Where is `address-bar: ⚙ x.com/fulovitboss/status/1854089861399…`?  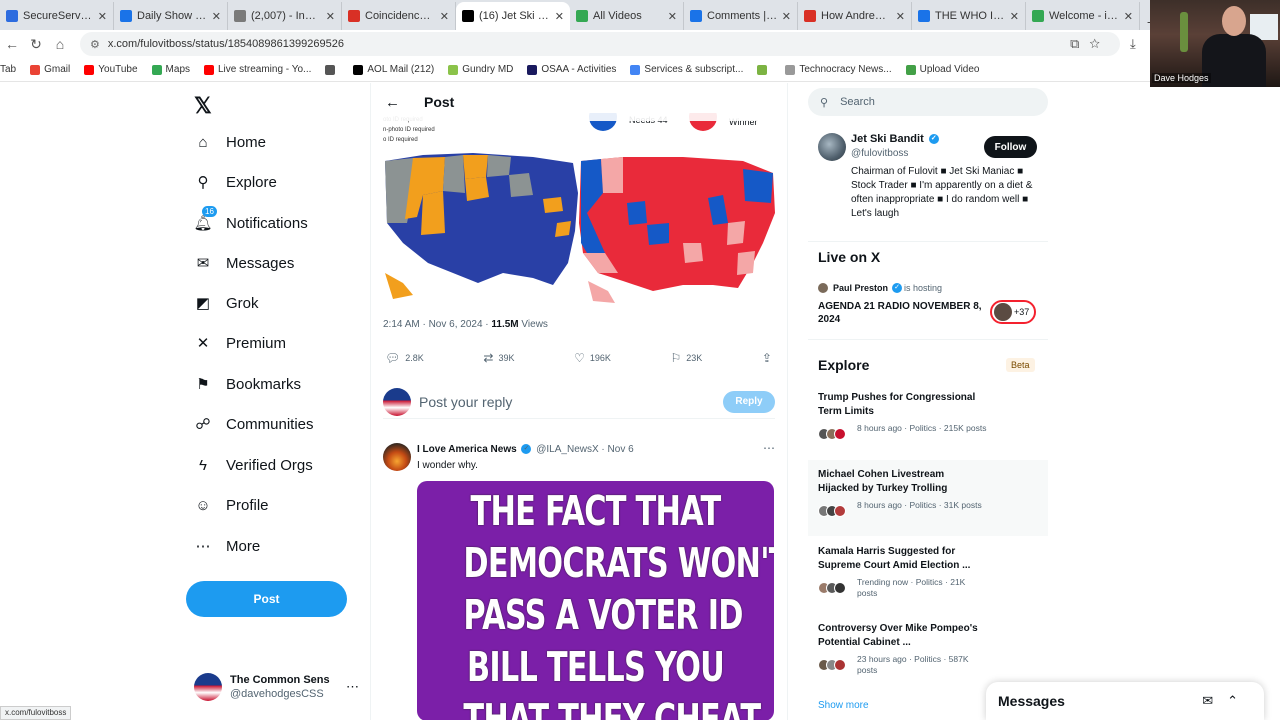 address-bar: ⚙ x.com/fulovitboss/status/1854089861399… is located at coordinates (600, 44).